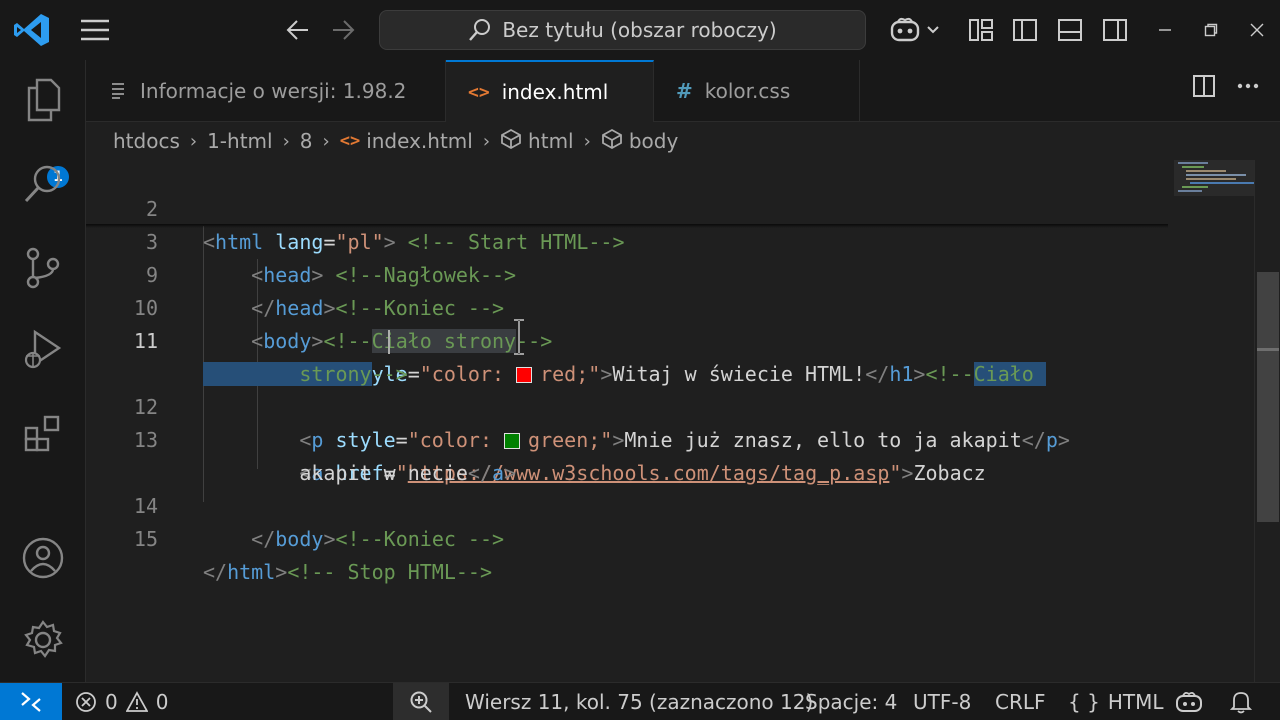 Image resolution: width=1280 pixels, height=720 pixels. Describe the element at coordinates (670, 207) in the screenshot. I see `code-line: 2 <html lang="pl"> <!-- Start HTML-->` at that location.